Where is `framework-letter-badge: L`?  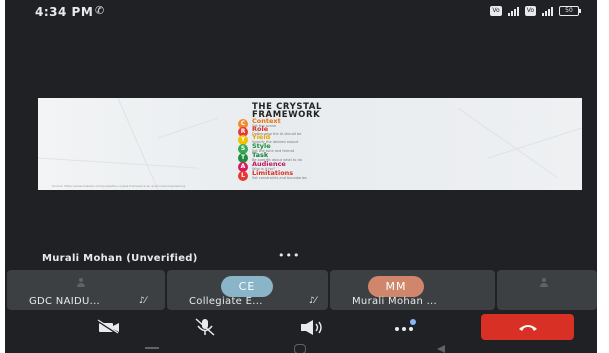
framework-letter-badge: L is located at coordinates (243, 176).